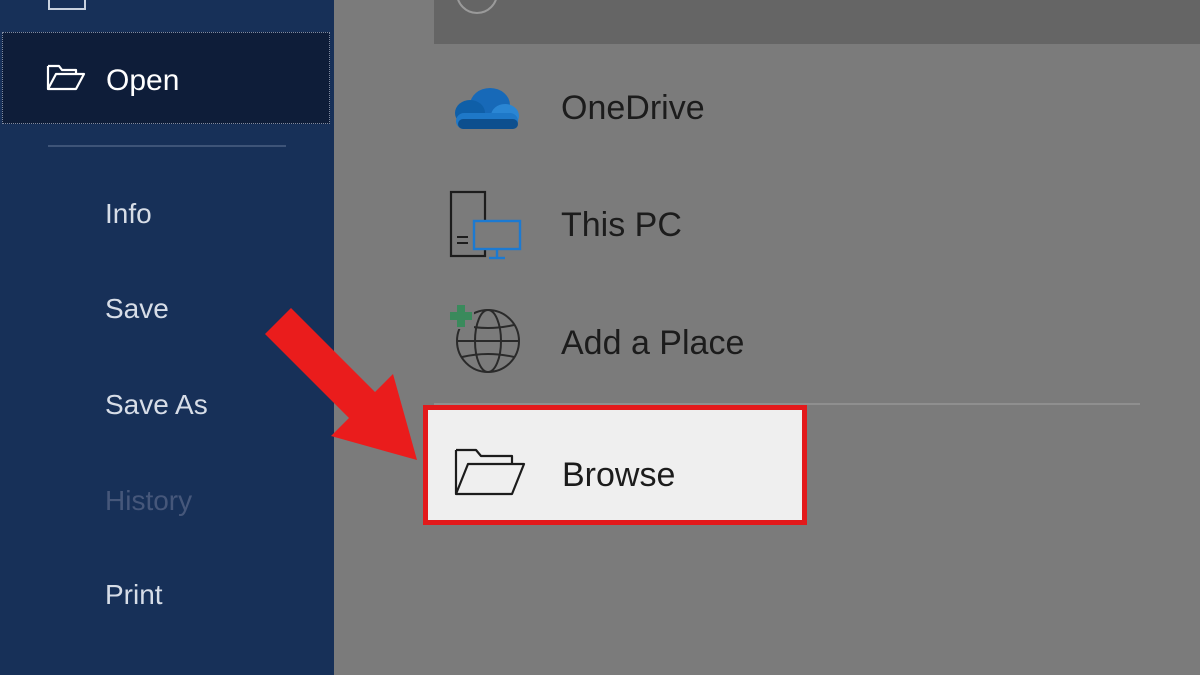 The height and width of the screenshot is (675, 1200). What do you see at coordinates (134, 595) in the screenshot?
I see `sidebar-item-print: Print` at bounding box center [134, 595].